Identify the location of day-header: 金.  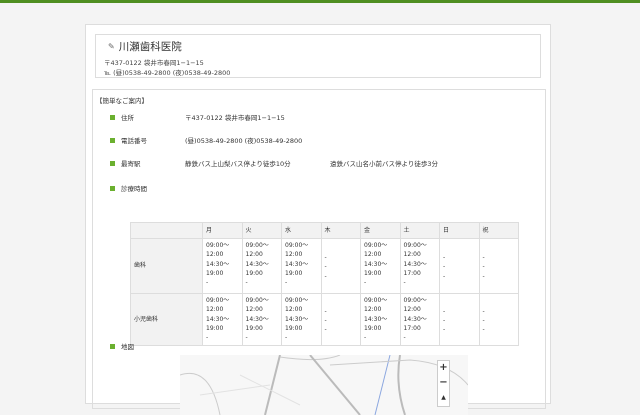
(380, 230).